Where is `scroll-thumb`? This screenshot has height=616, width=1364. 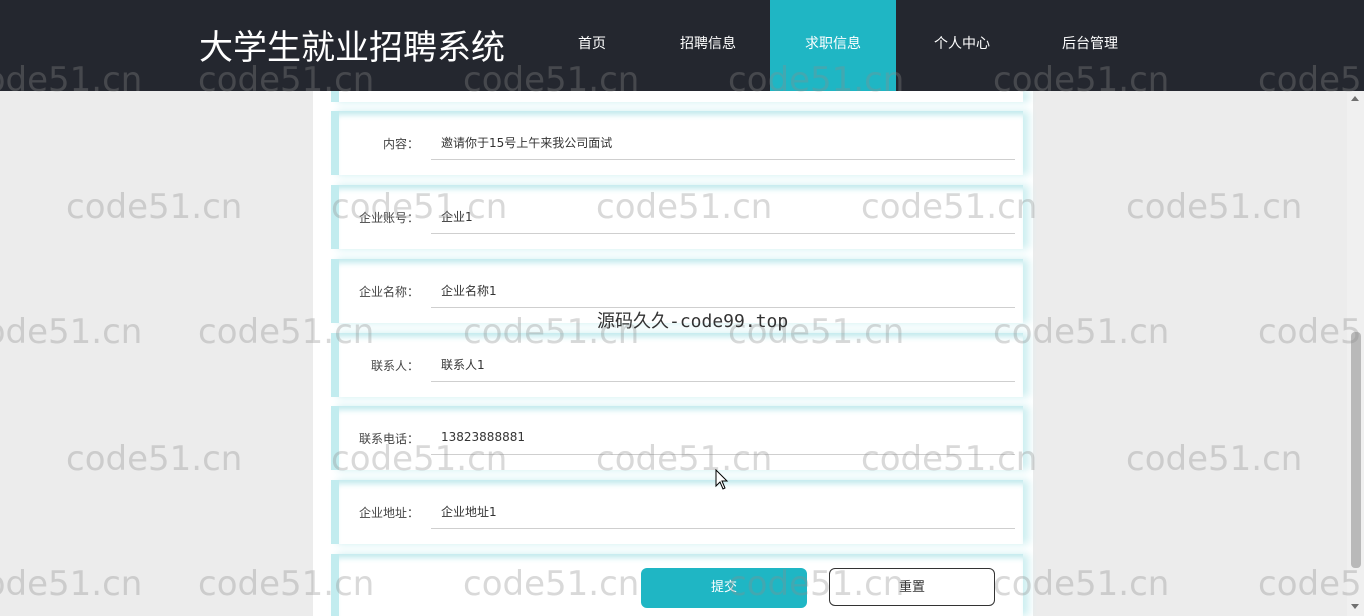
scroll-thumb is located at coordinates (1356, 450).